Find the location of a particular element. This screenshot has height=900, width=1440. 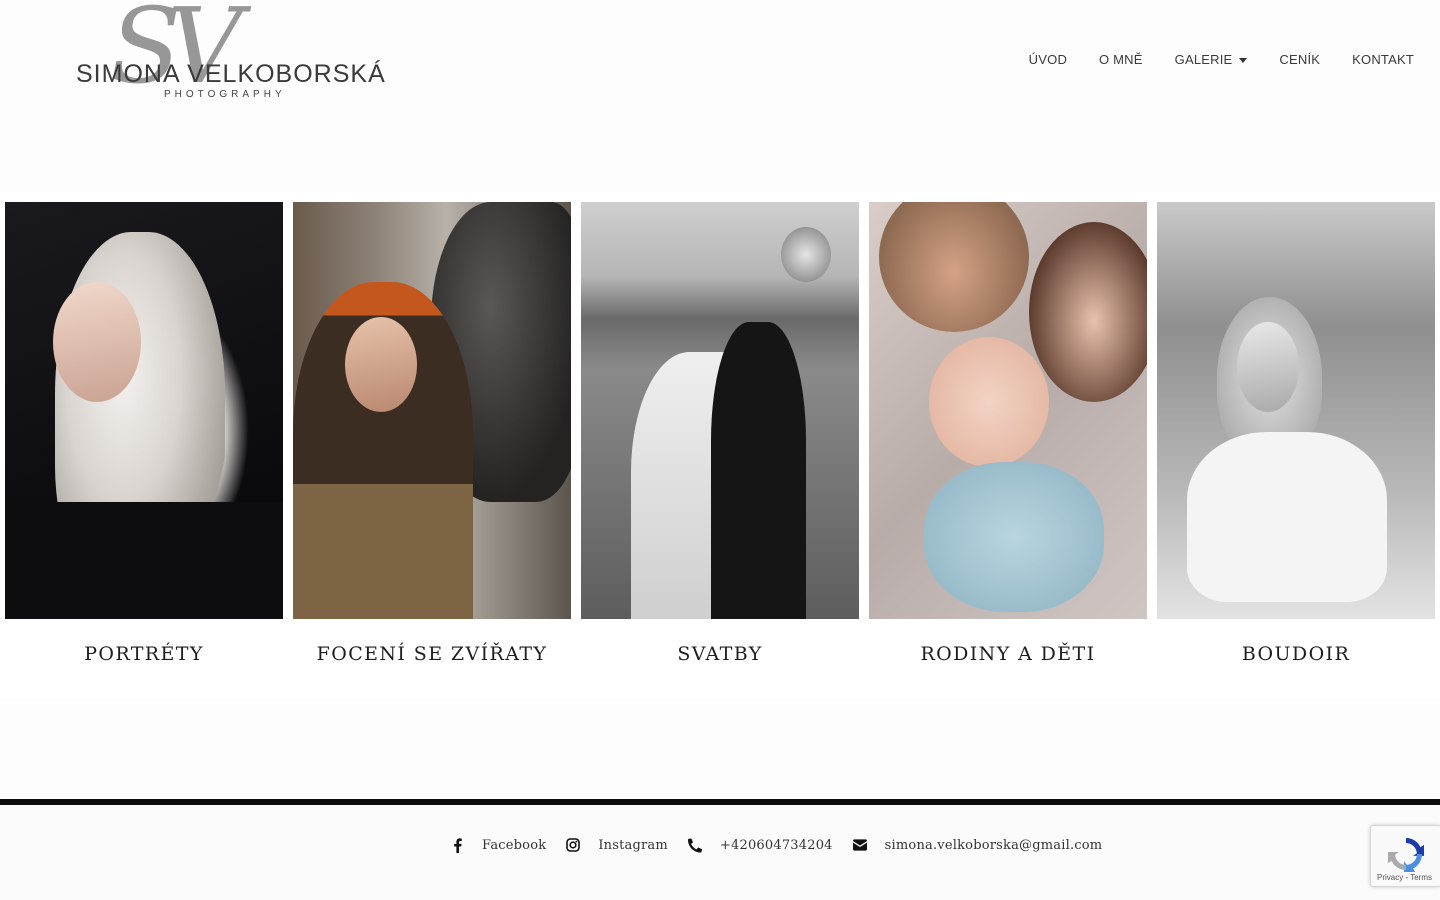

email-label: simona.velkoborska@gmail.com is located at coordinates (993, 845).